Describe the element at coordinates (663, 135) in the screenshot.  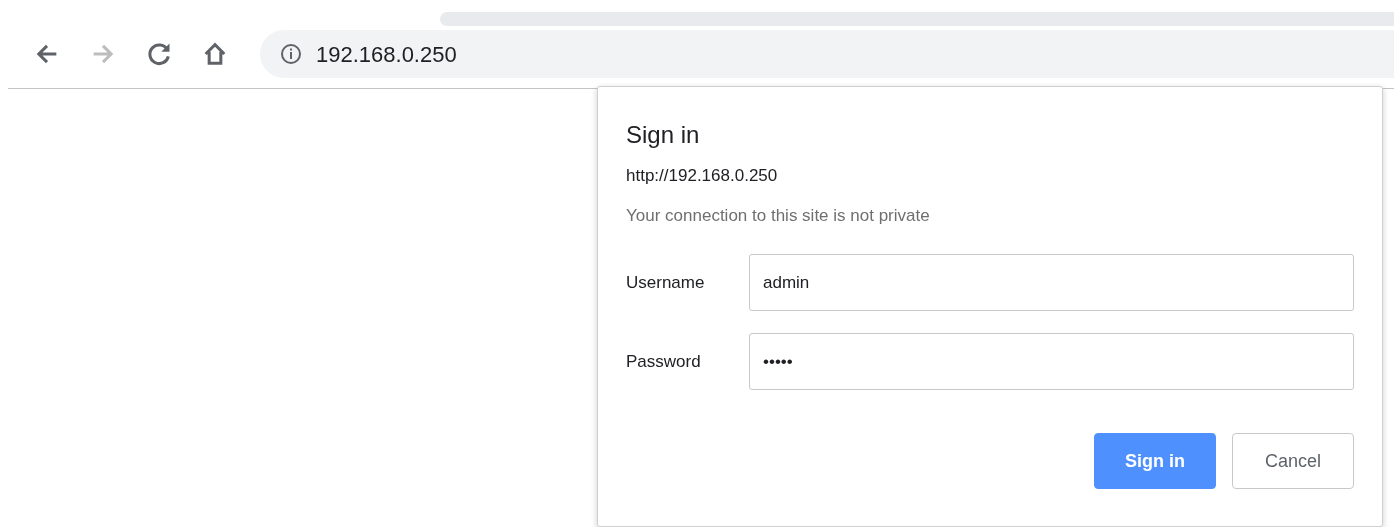
I see `dialog-title: Sign in` at that location.